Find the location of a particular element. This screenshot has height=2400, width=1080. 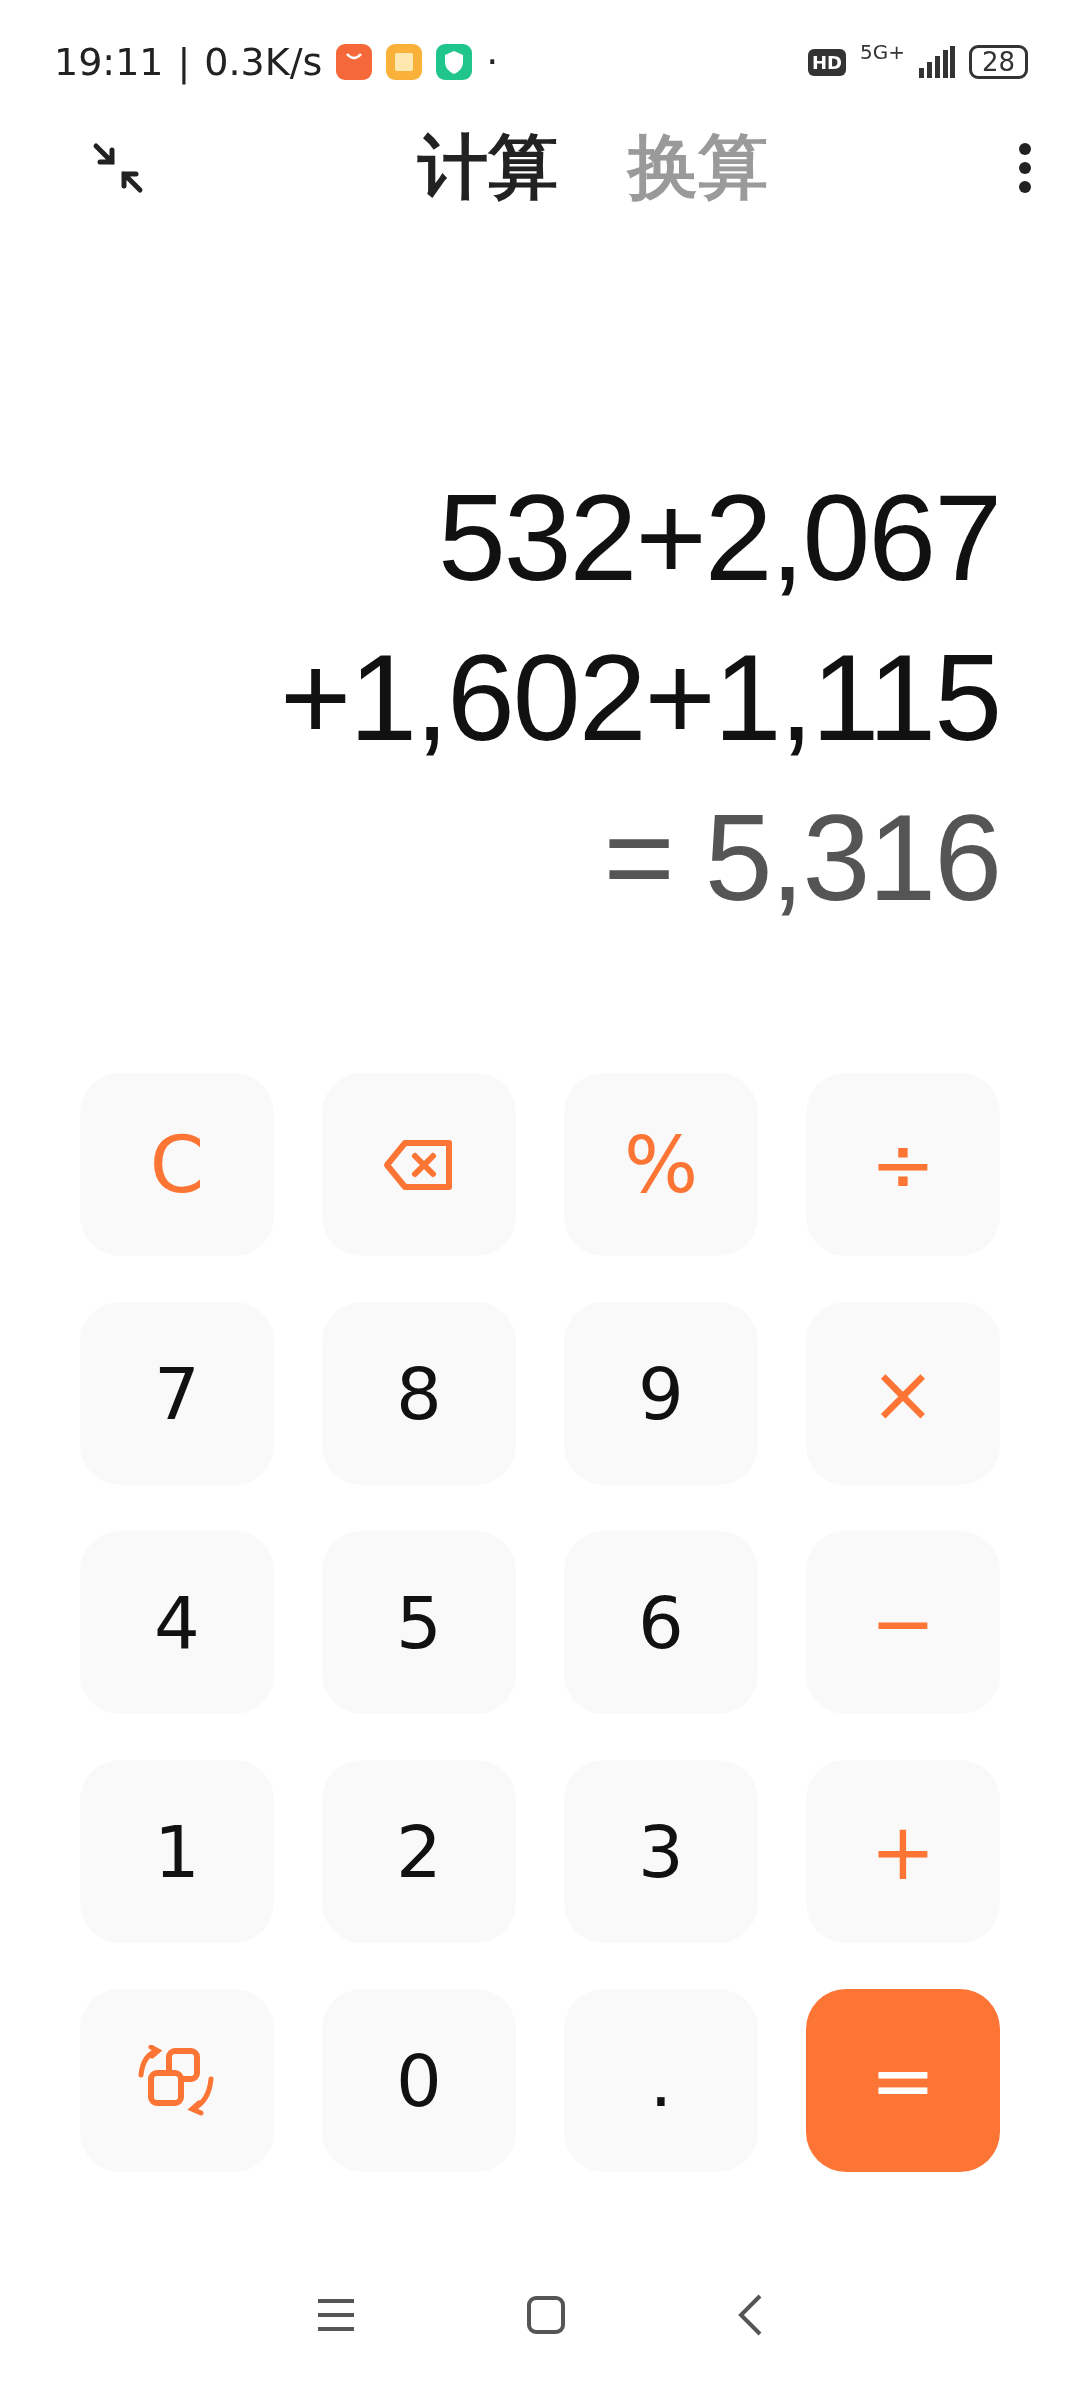

more-menu-icon is located at coordinates (1025, 168).